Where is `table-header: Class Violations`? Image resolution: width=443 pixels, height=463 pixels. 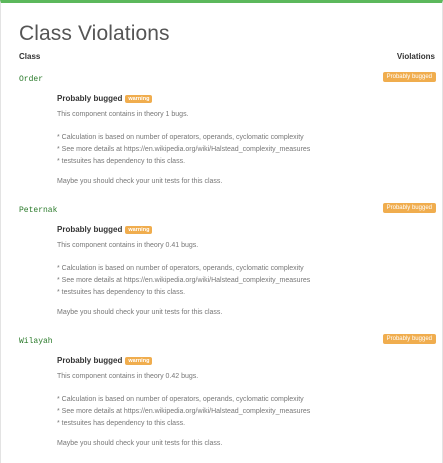
table-header: Class Violations is located at coordinates (221, 57).